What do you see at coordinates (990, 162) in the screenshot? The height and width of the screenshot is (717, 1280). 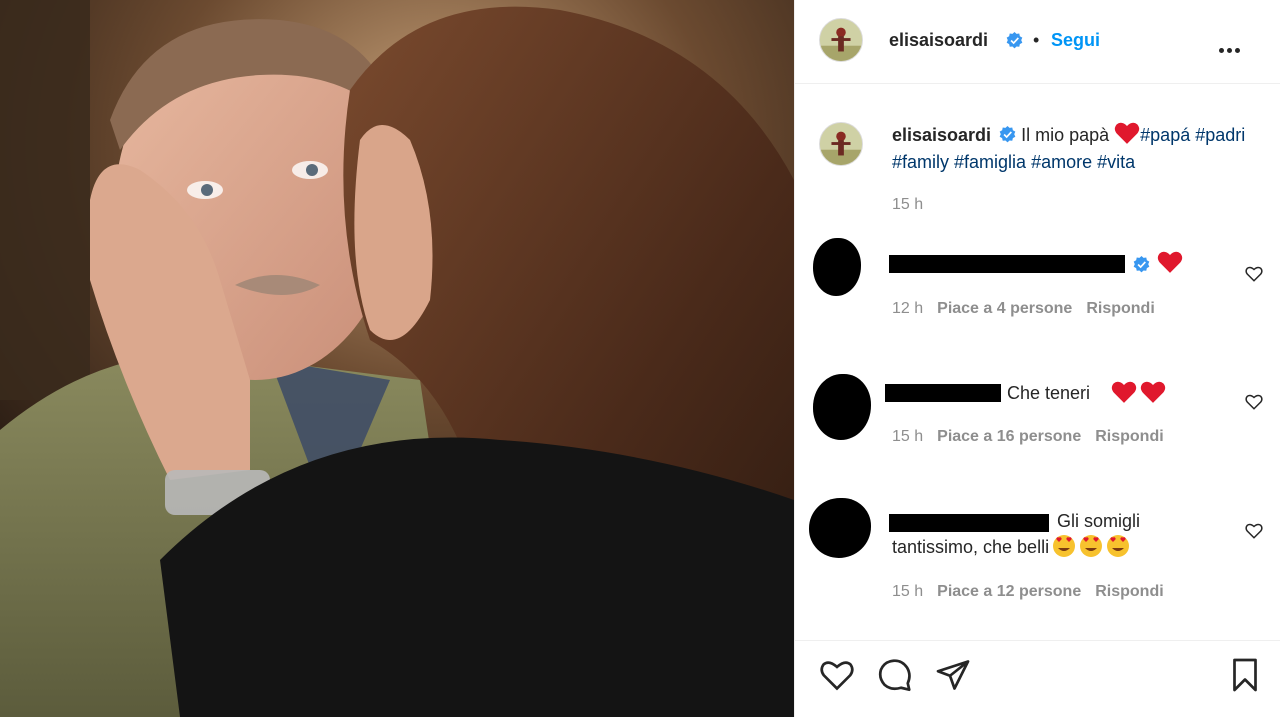 I see `hashtag-link: #famiglia` at bounding box center [990, 162].